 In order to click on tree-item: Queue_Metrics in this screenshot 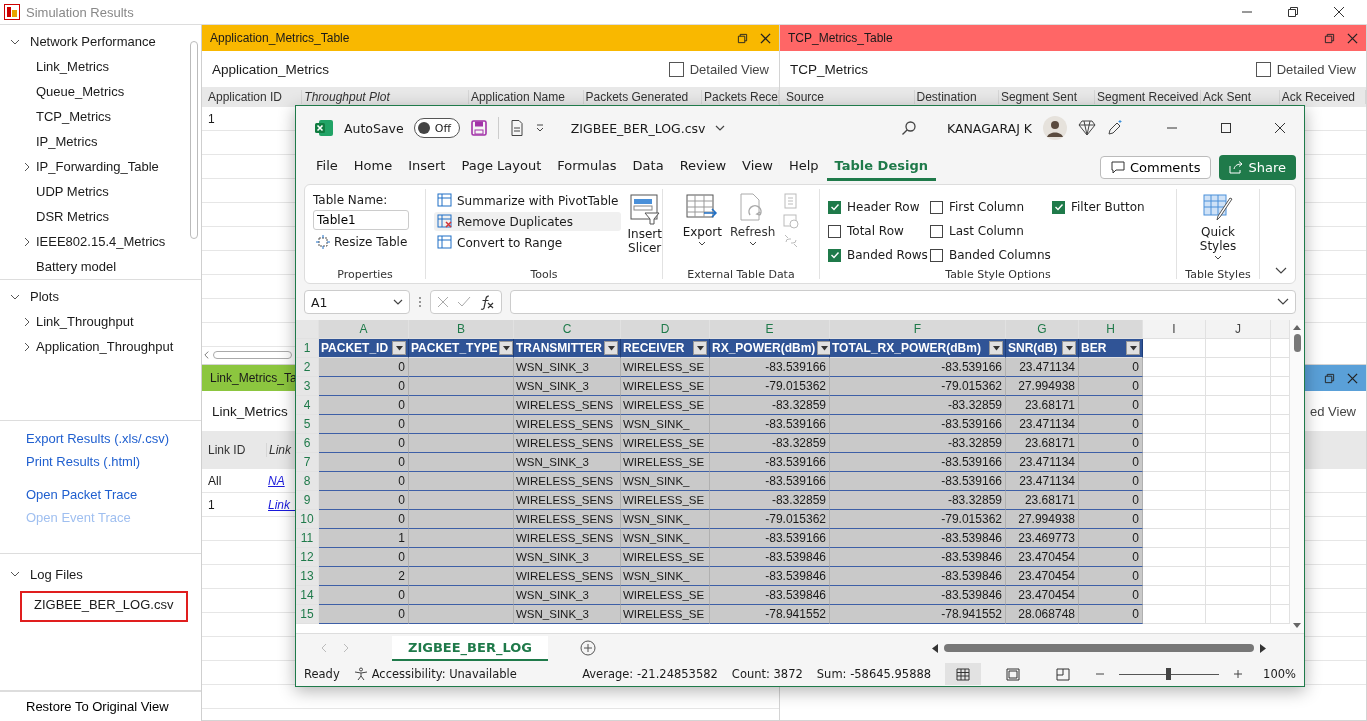, I will do `click(80, 91)`.